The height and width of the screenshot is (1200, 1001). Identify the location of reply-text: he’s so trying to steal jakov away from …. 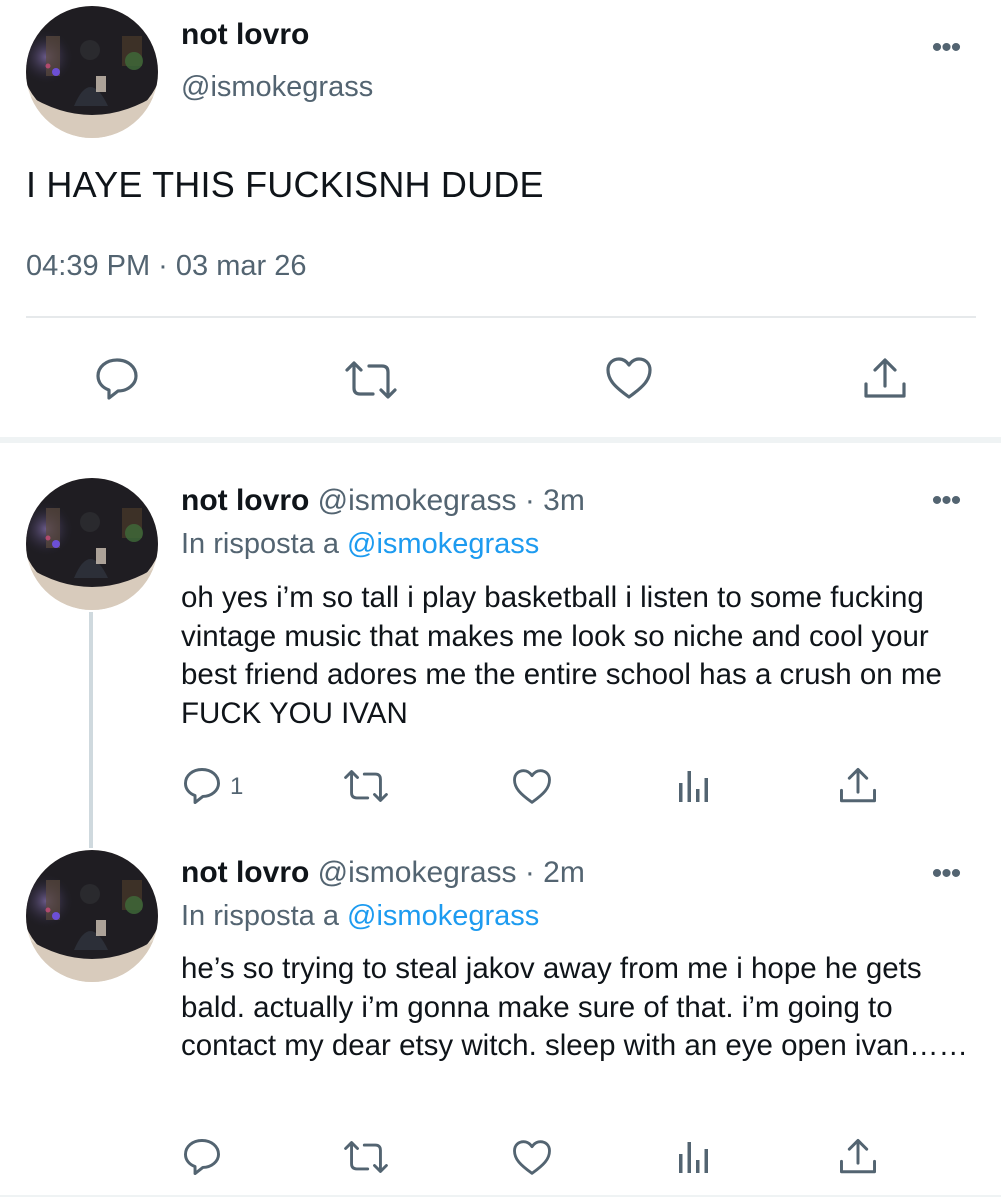
(575, 1007).